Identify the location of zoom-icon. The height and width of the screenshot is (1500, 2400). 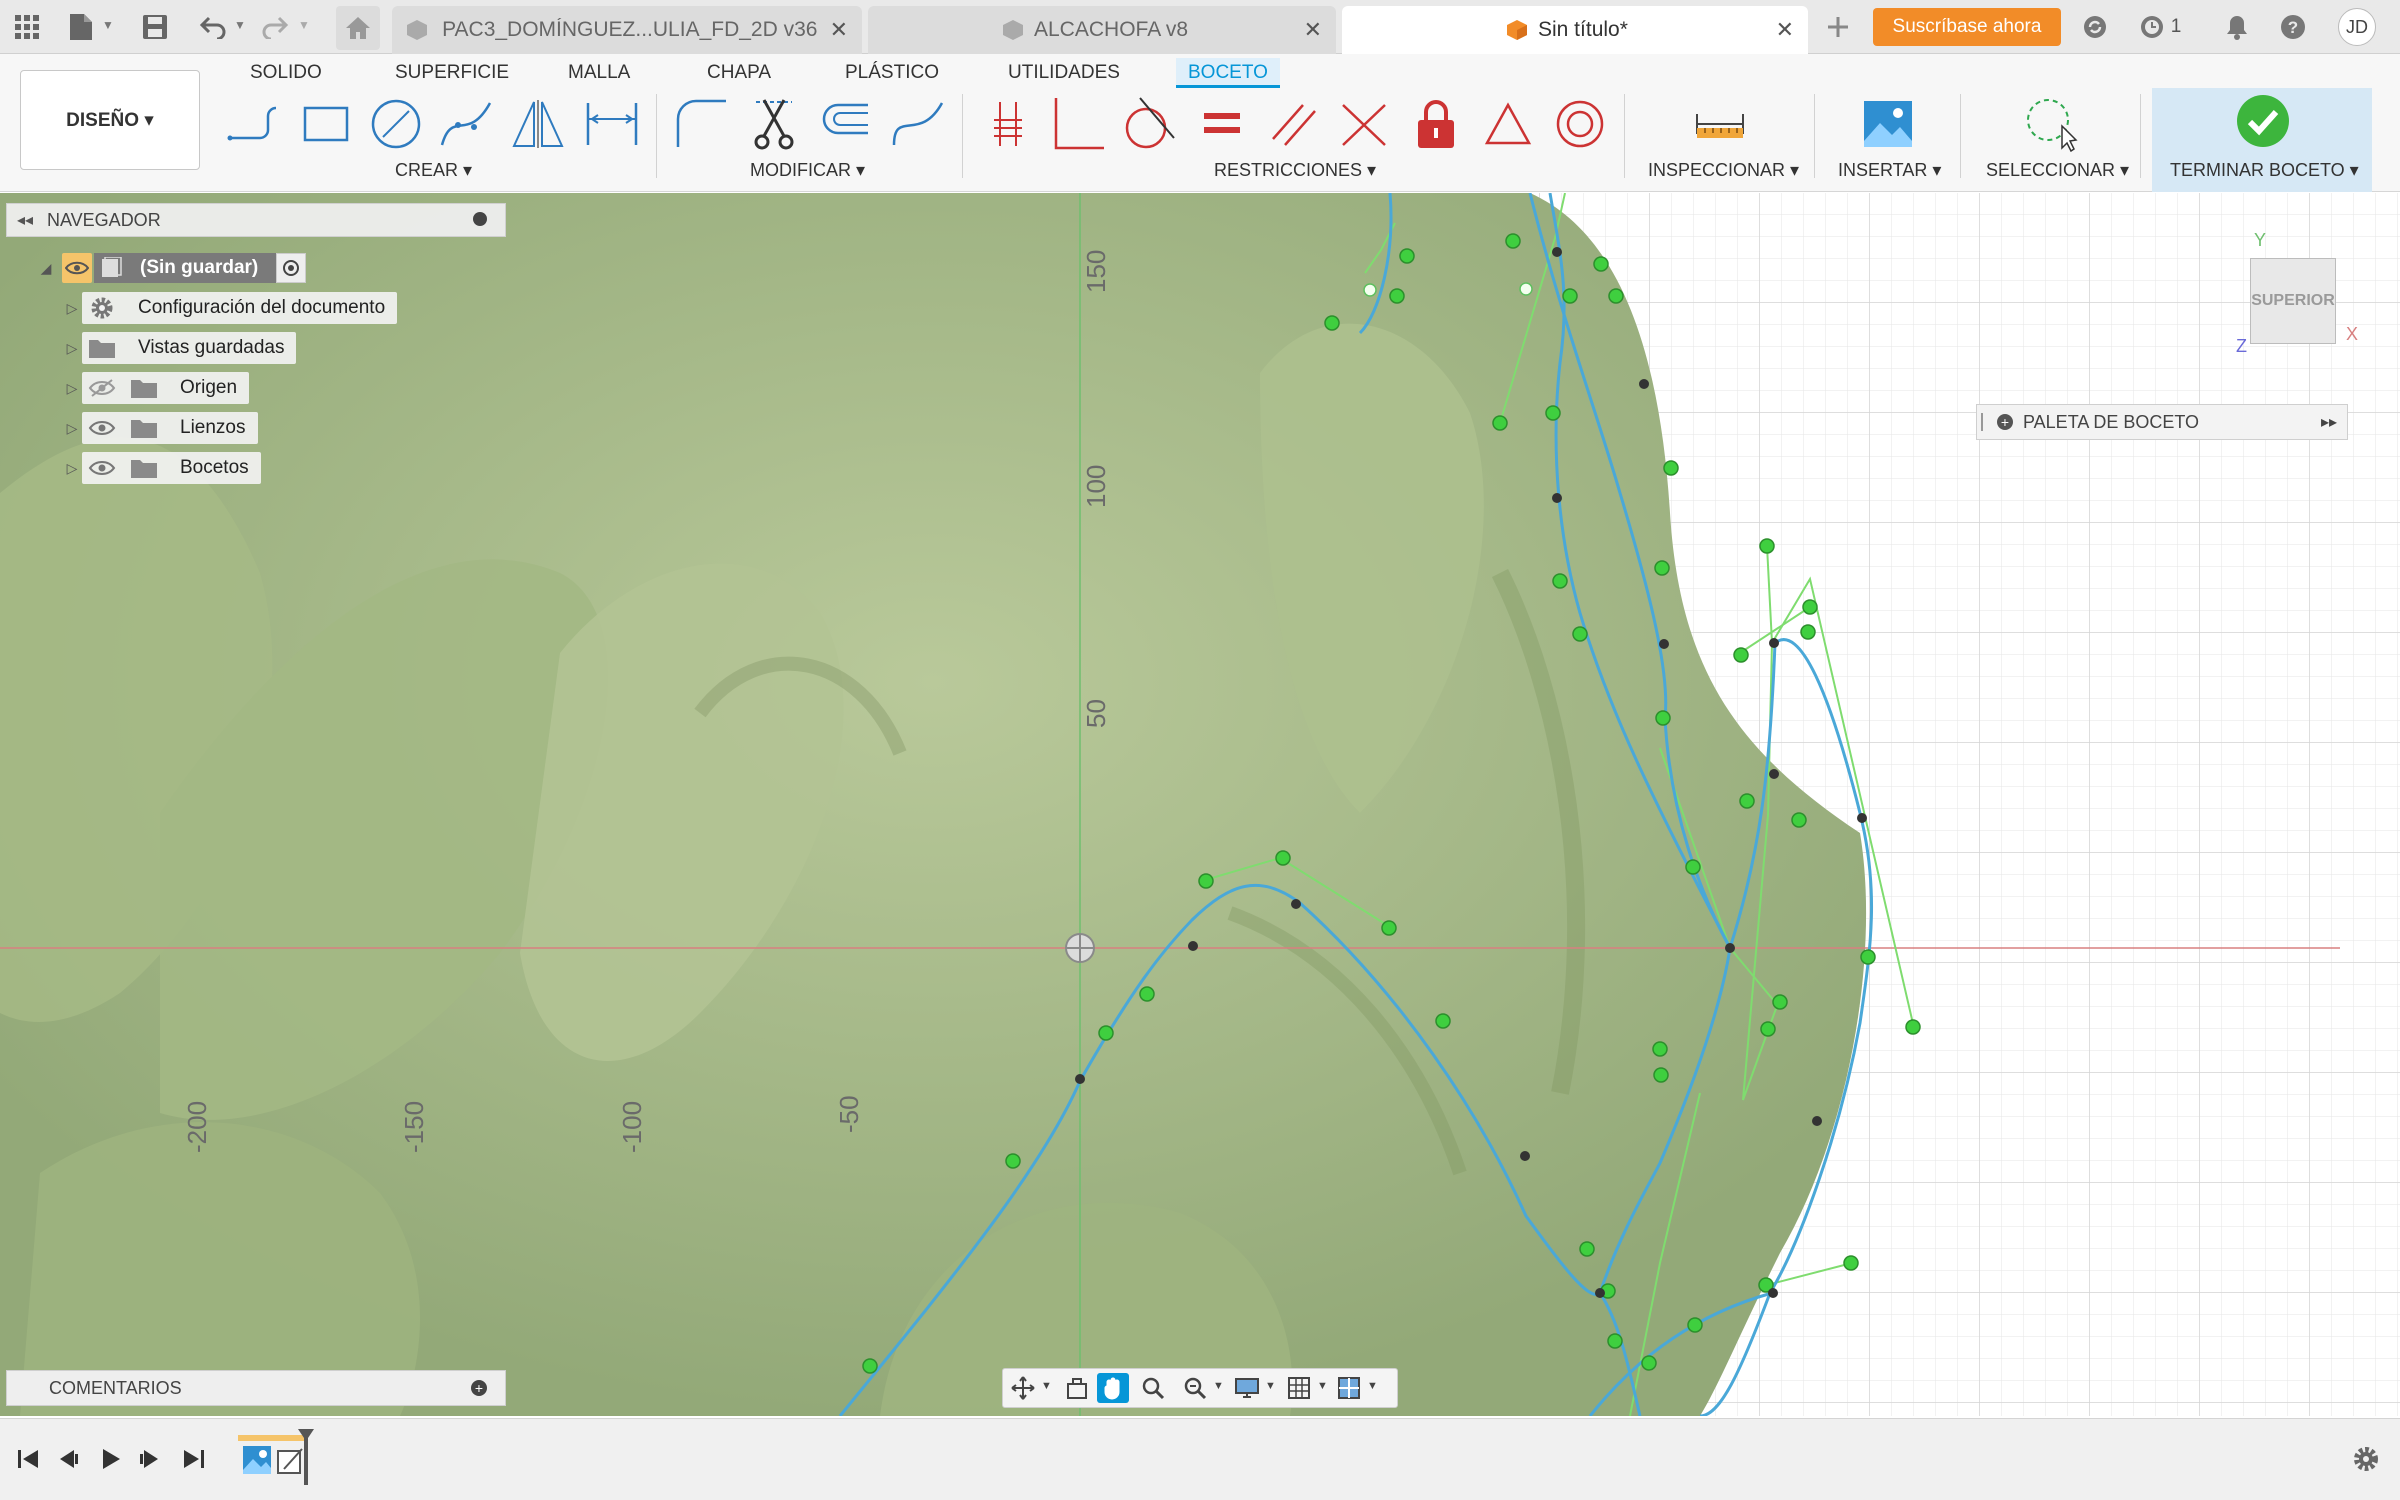
(1153, 1388).